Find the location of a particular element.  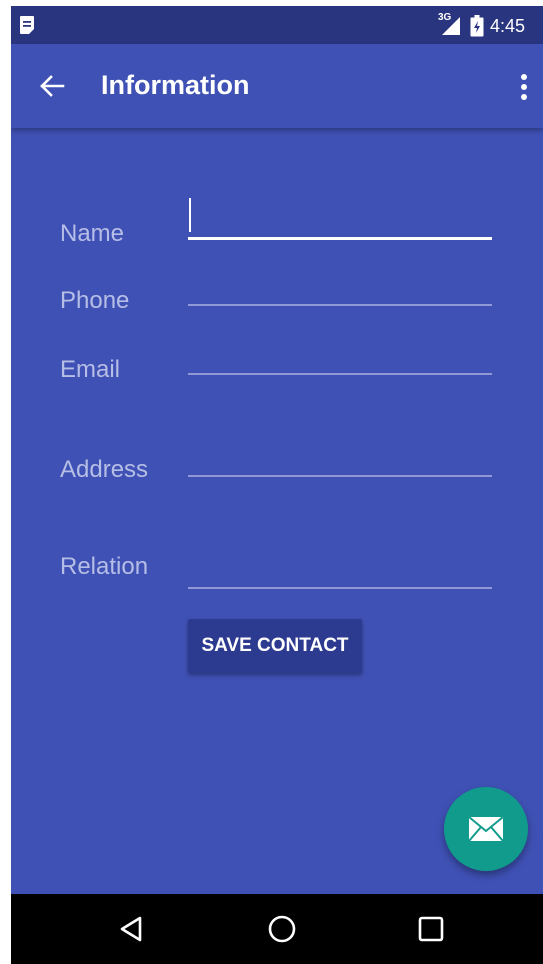

navigation-bar is located at coordinates (277, 929).